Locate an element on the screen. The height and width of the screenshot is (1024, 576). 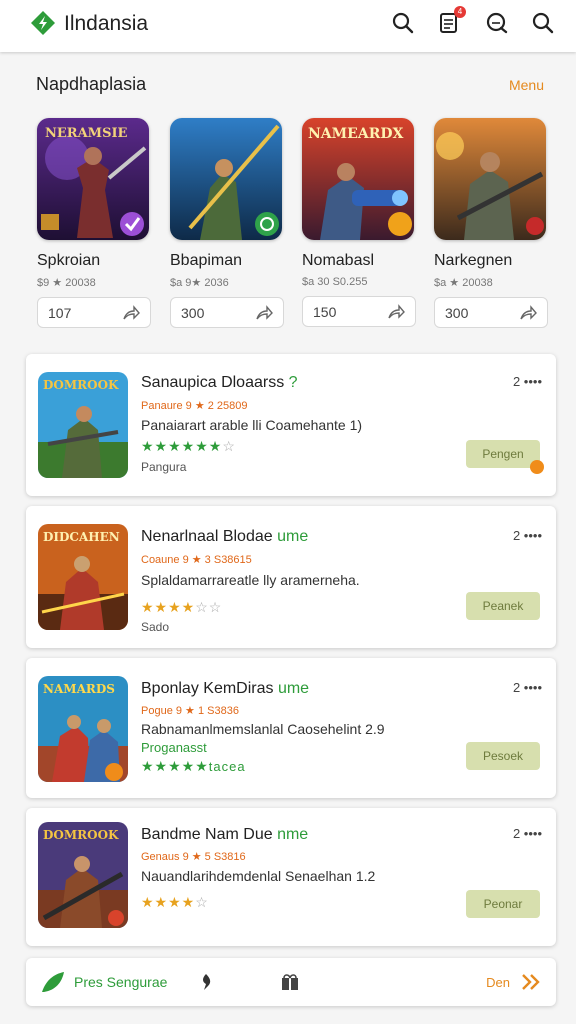
featured-game-card: NERAMSIE Spkroian $9 ★ 20038 107 is located at coordinates (94, 223).